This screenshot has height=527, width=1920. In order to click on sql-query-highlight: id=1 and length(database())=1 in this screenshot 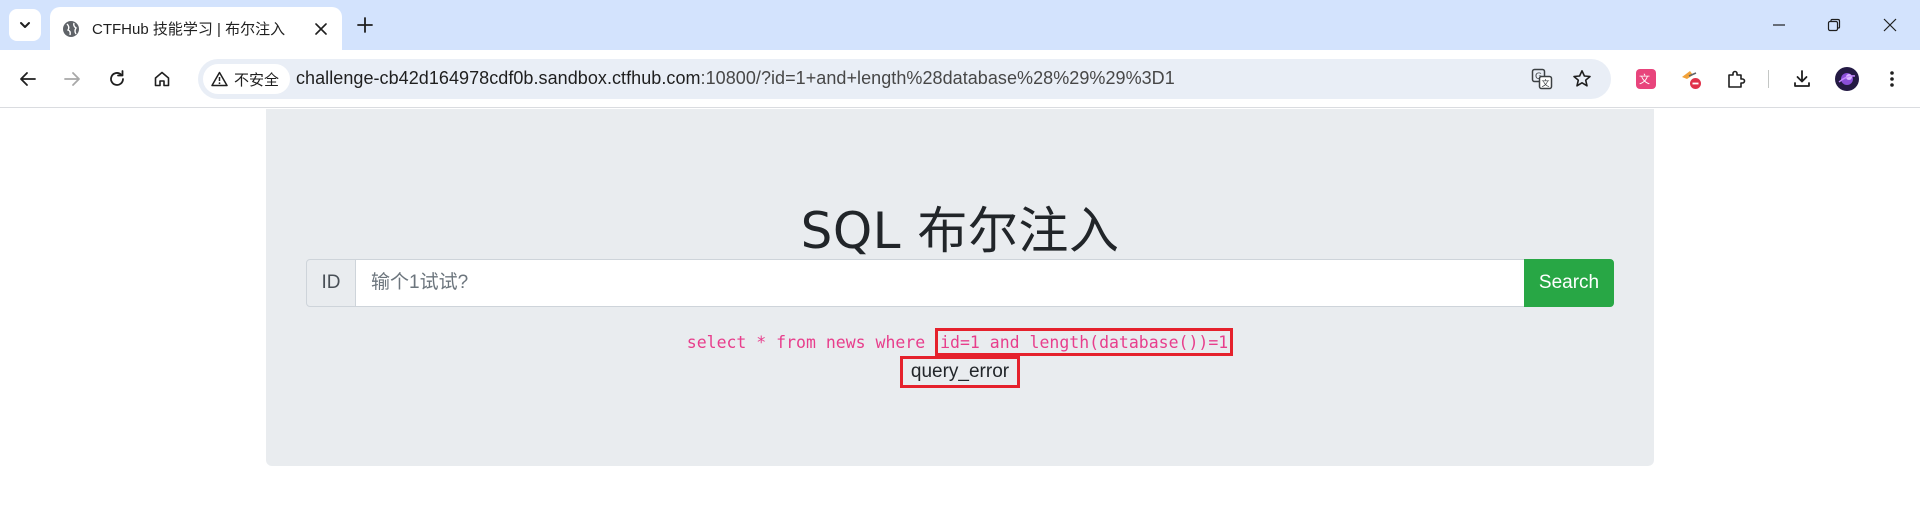, I will do `click(1084, 342)`.